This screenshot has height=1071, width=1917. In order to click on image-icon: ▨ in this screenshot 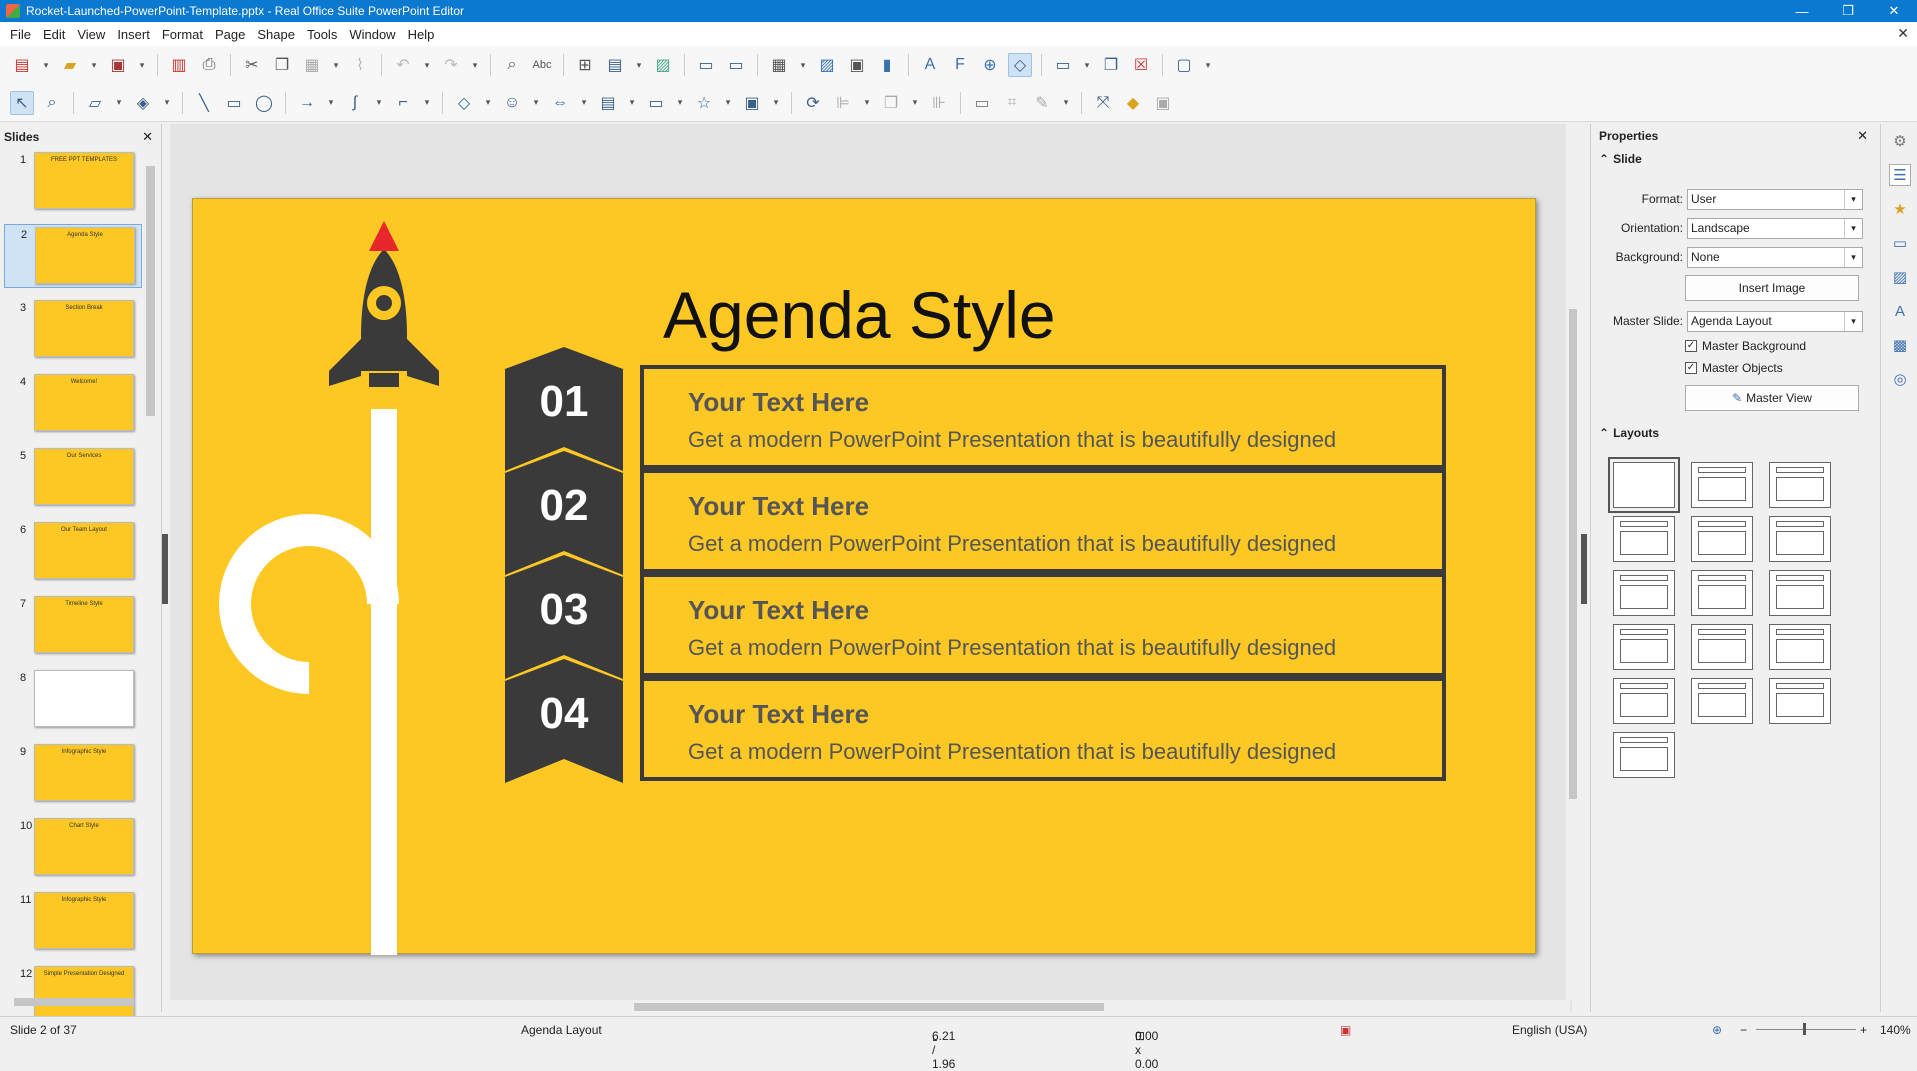, I will do `click(663, 65)`.